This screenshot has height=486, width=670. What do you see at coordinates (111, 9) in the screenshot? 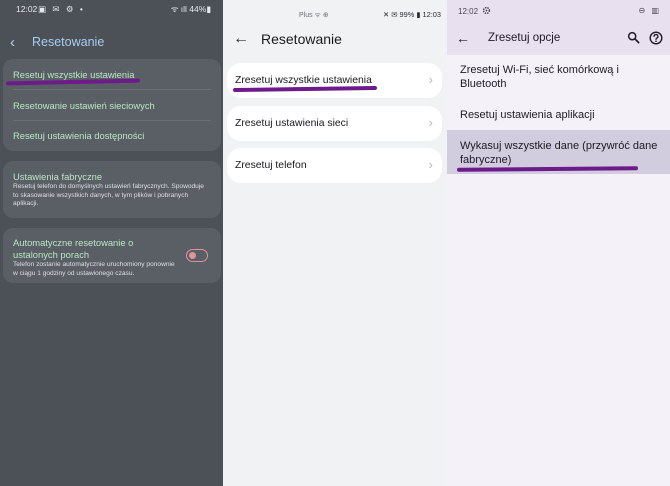
I see `status-bar: 12:02 ▣ ✉ ⚙ • ᯤ ıll 44%▮` at bounding box center [111, 9].